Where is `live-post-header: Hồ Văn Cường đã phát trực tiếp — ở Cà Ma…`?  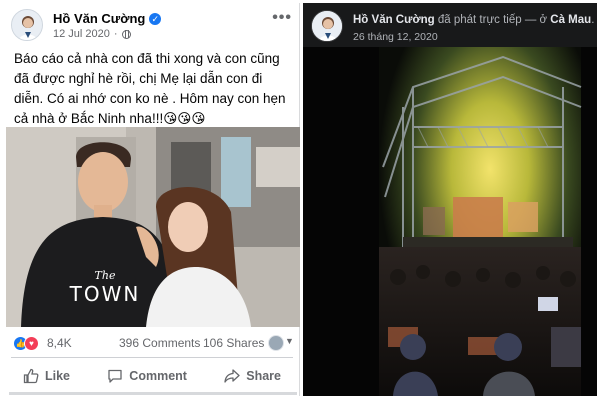 live-post-header: Hồ Văn Cường đã phát trực tiếp — ở Cà Ma… is located at coordinates (452, 28).